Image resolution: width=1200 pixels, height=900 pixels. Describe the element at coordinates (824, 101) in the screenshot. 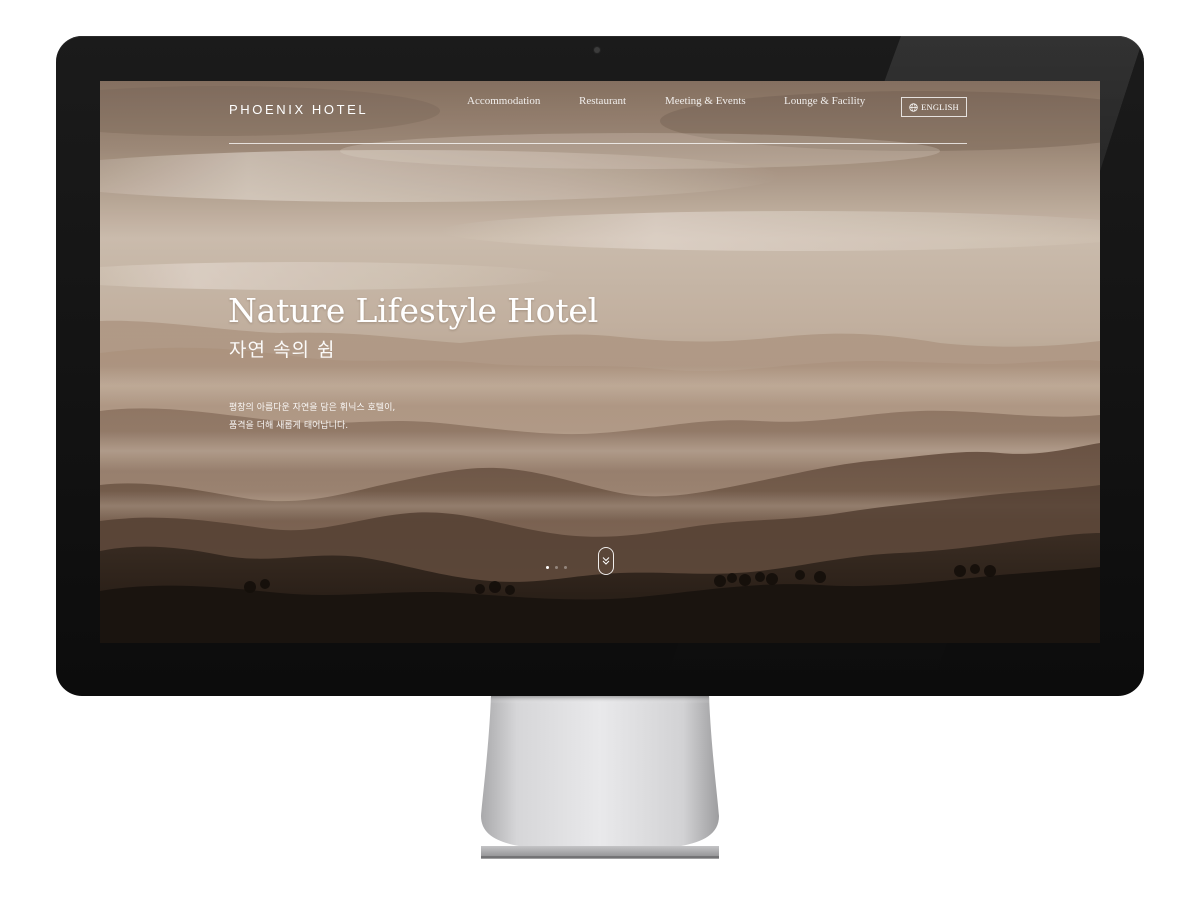

I see `nav-item-lounge-facility: Lounge & Facility` at that location.